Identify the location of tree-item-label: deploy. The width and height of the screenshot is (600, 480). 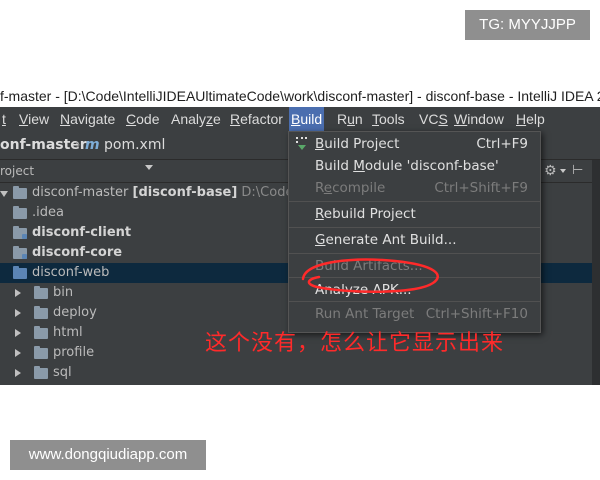
(75, 312).